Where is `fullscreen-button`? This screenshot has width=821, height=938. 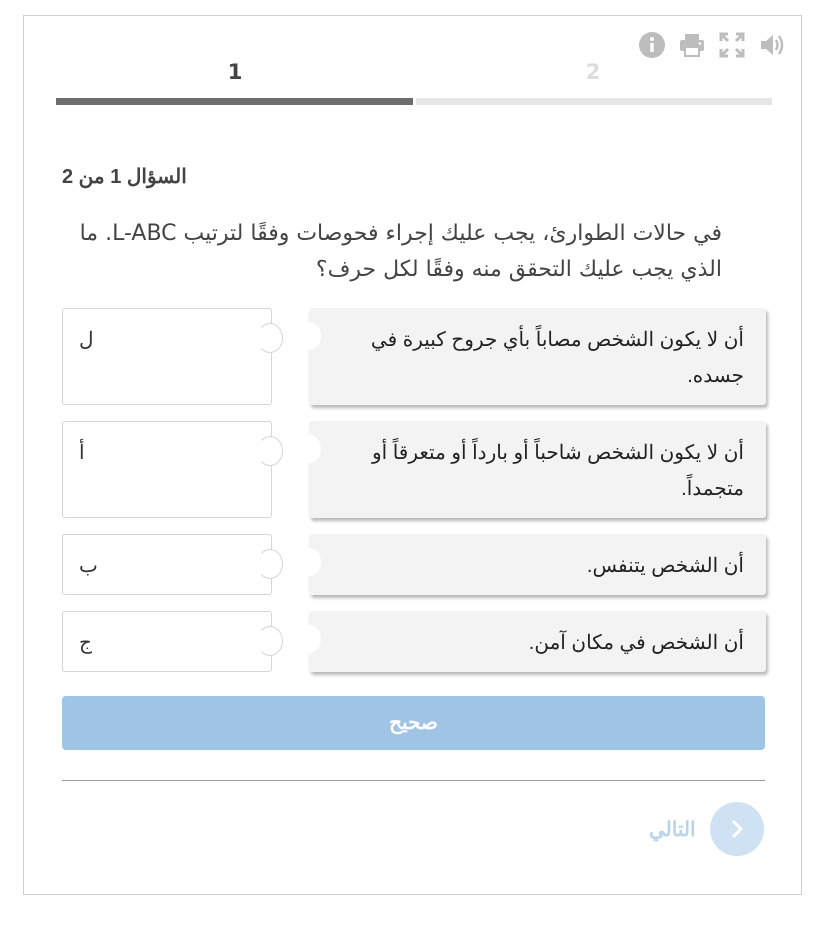 fullscreen-button is located at coordinates (732, 45).